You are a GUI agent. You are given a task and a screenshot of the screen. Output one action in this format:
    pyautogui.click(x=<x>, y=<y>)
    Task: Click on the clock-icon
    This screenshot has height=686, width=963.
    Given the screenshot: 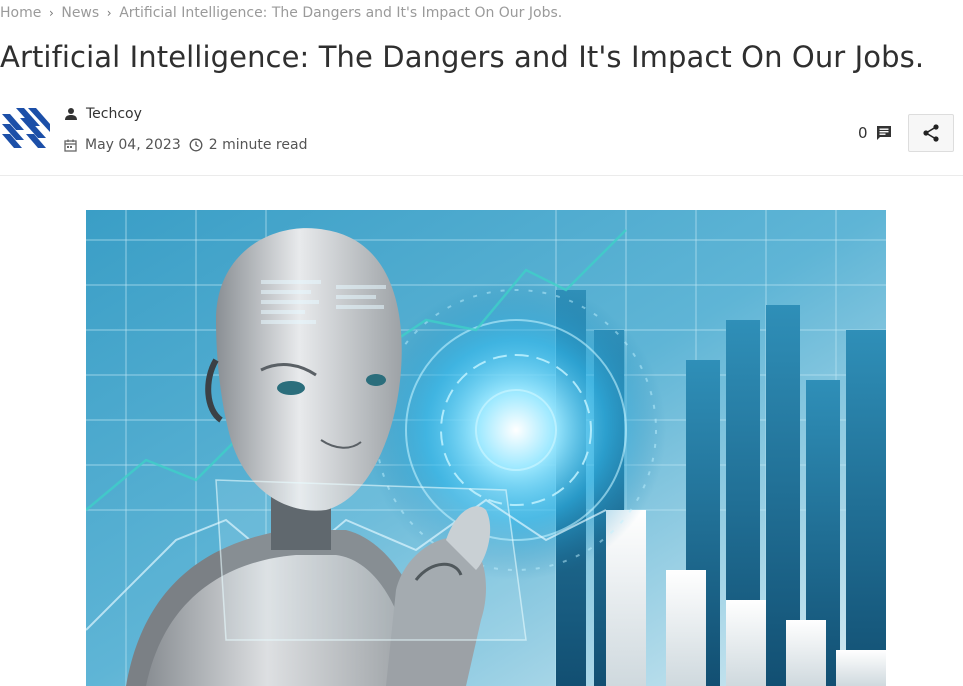 What is the action you would take?
    pyautogui.click(x=196, y=145)
    